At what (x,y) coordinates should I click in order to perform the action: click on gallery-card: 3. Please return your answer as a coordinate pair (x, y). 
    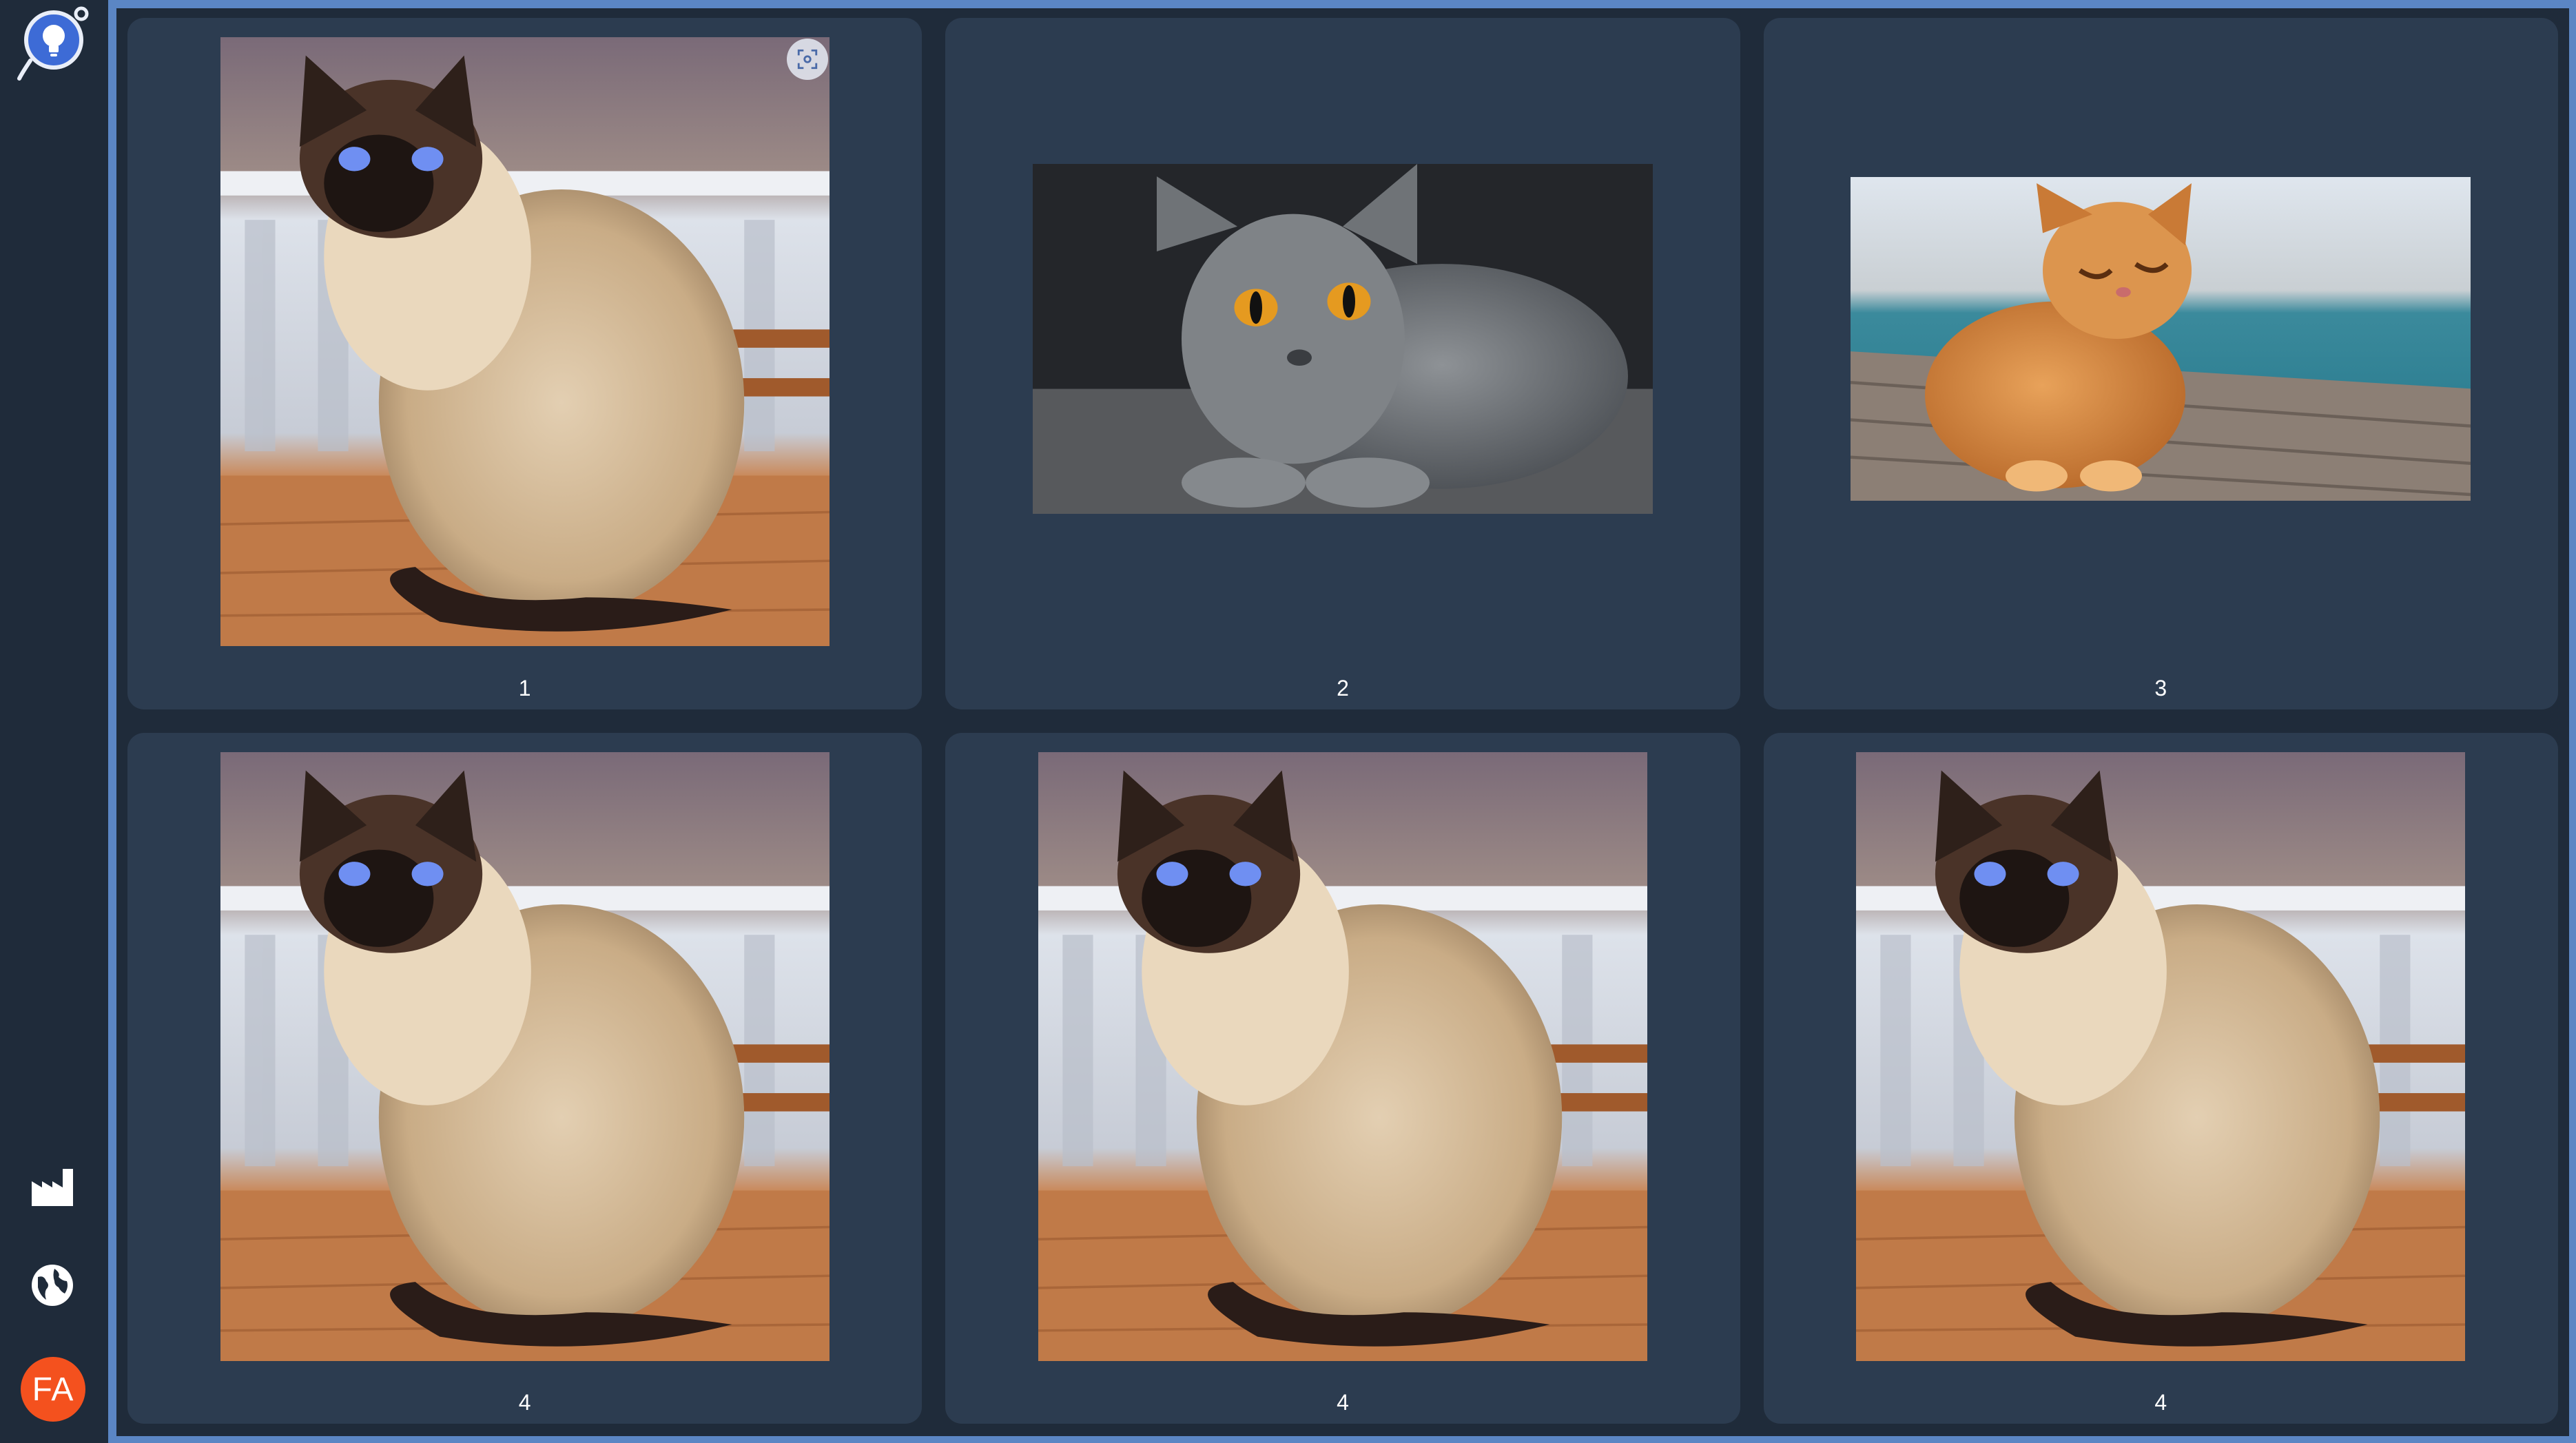
    Looking at the image, I should click on (2160, 363).